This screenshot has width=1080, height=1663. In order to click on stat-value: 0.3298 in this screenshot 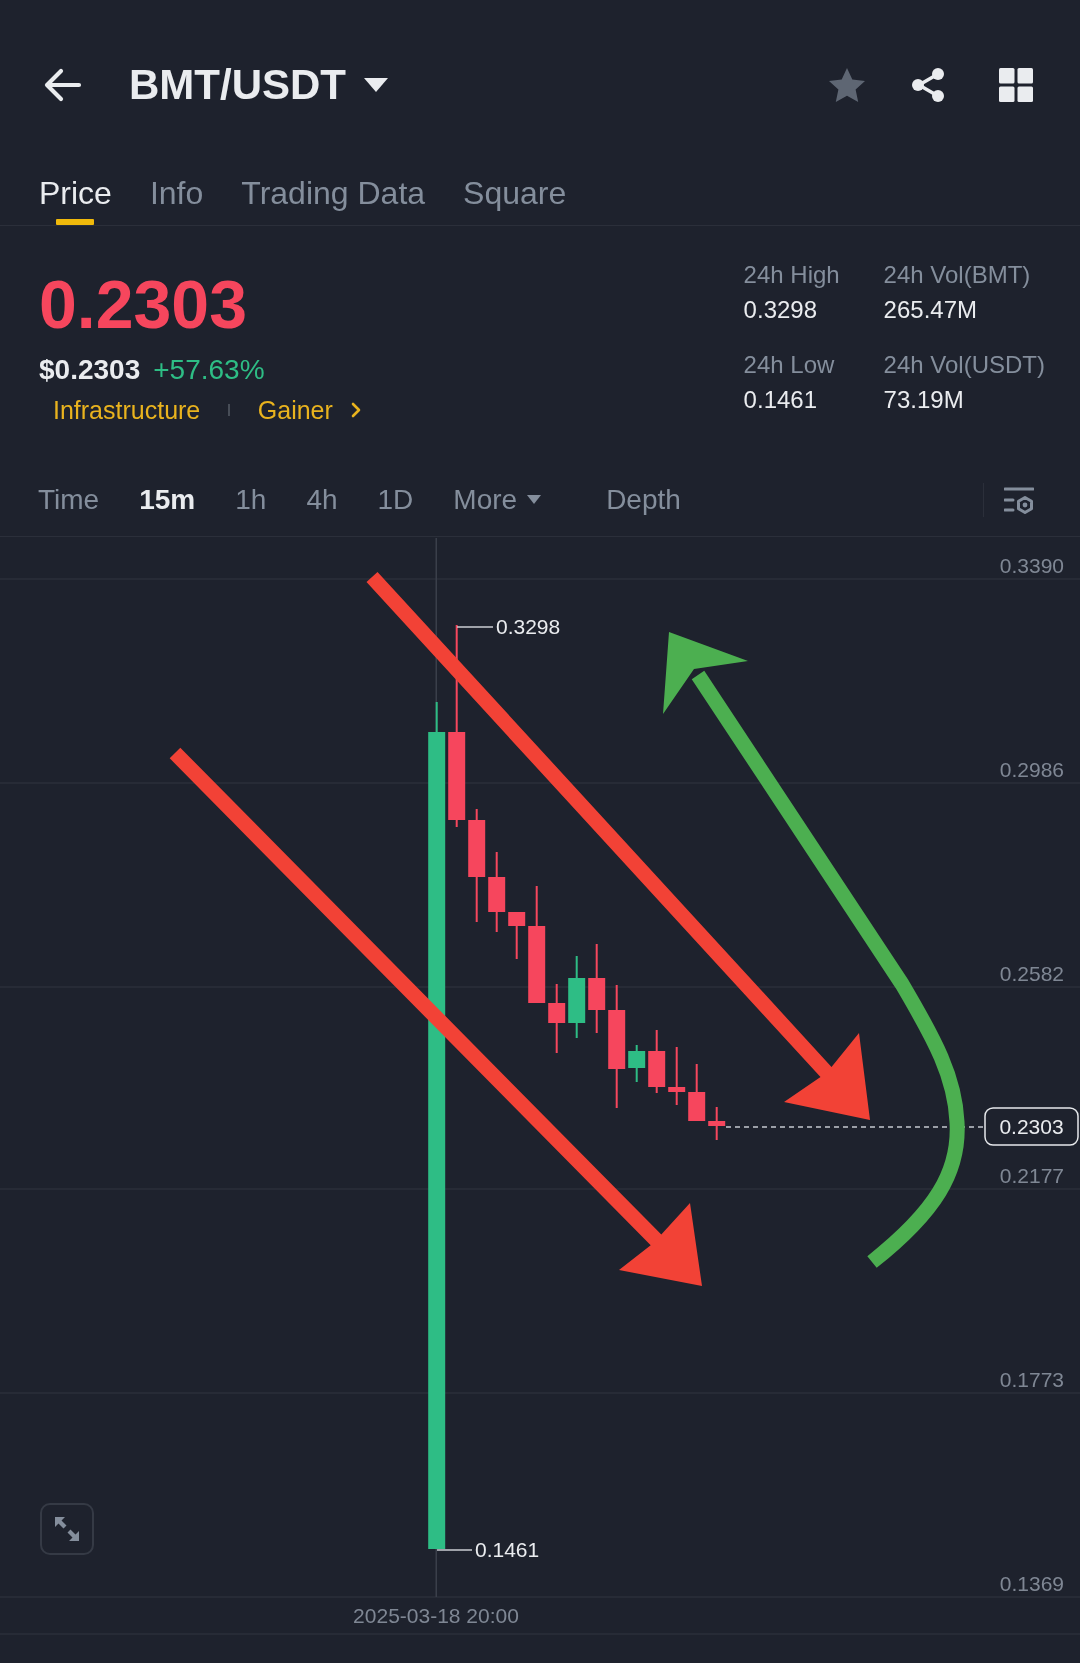, I will do `click(780, 310)`.